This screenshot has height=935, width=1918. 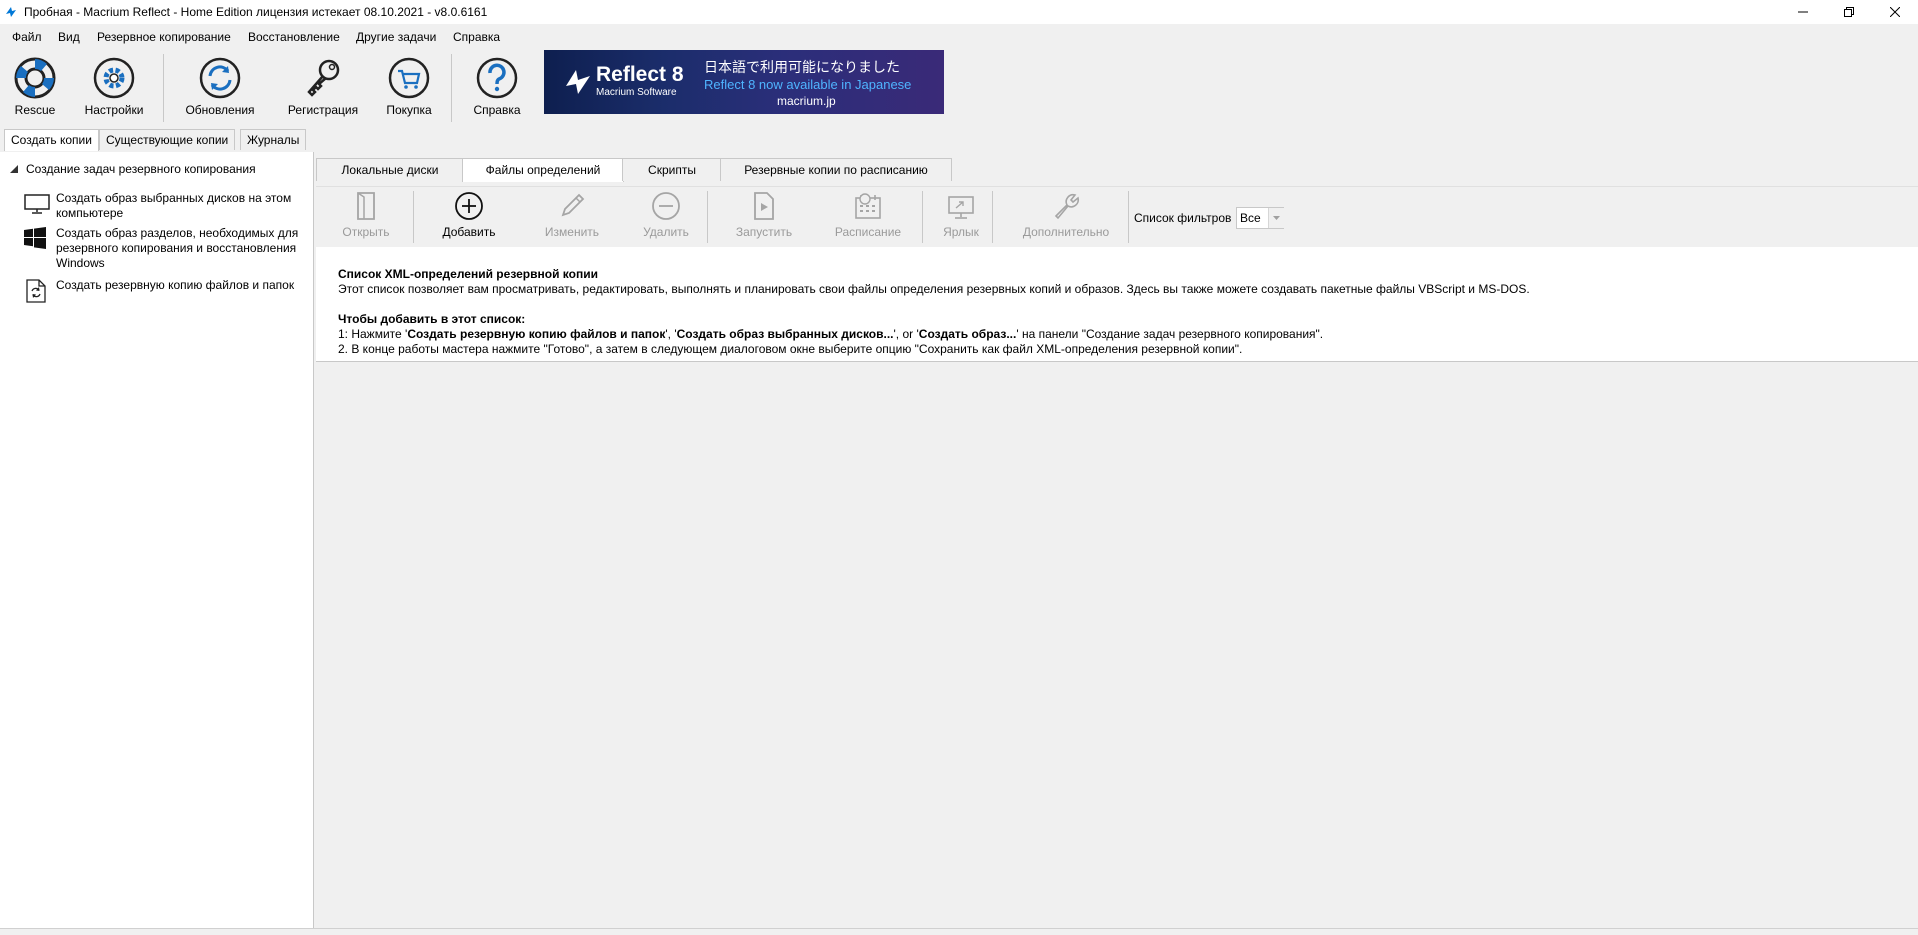 What do you see at coordinates (14, 169) in the screenshot?
I see `collapse-triangle-icon` at bounding box center [14, 169].